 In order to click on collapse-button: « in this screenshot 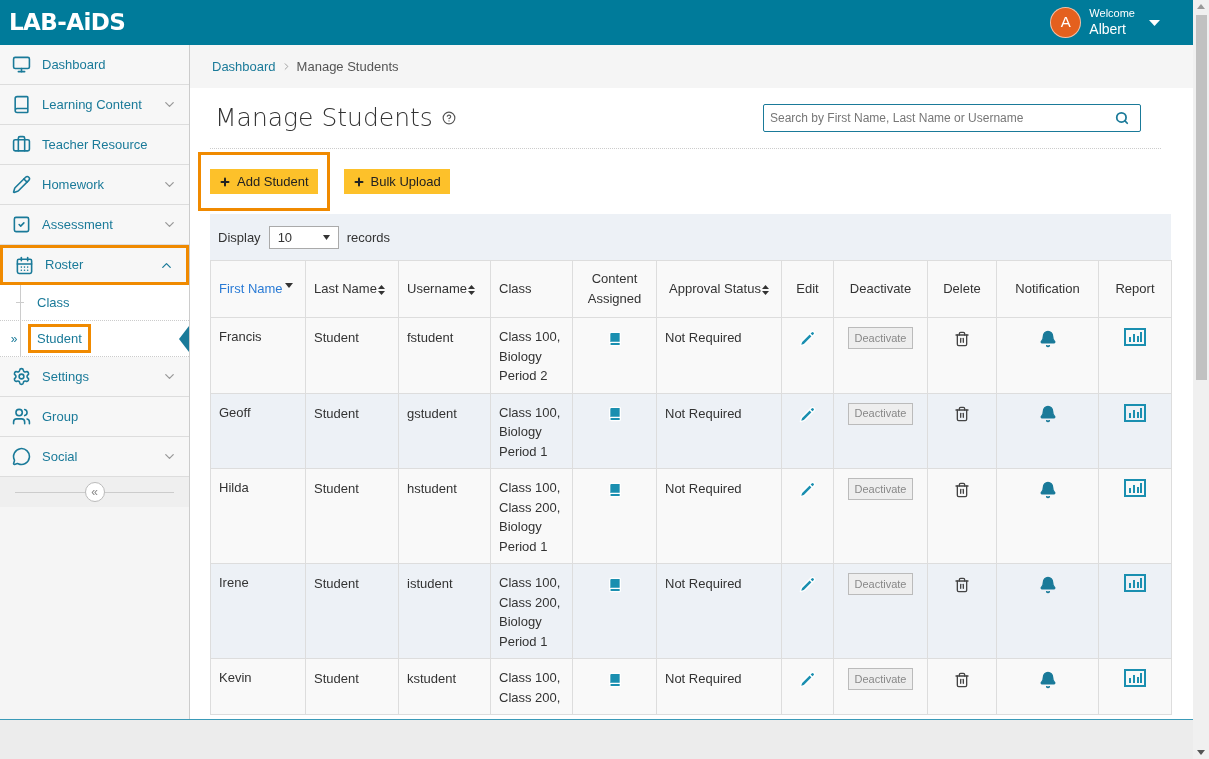, I will do `click(94, 492)`.